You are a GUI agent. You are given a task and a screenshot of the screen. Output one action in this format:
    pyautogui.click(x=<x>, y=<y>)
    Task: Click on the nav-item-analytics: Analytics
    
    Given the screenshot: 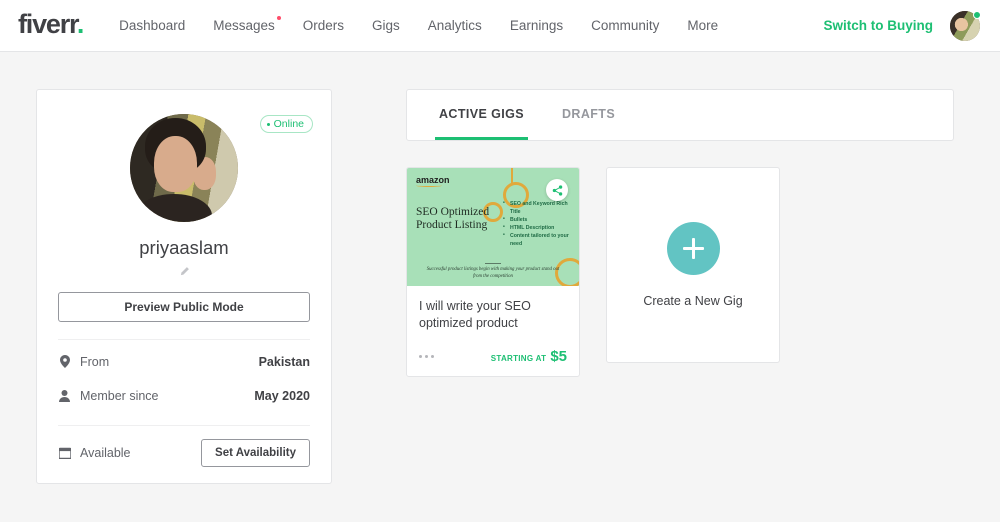 What is the action you would take?
    pyautogui.click(x=455, y=25)
    